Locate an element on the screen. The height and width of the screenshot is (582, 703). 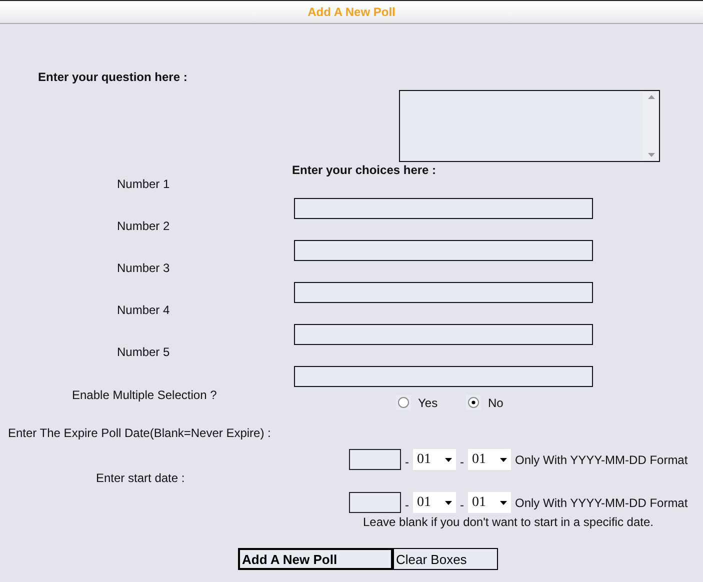
choices-heading: Enter your choices here : is located at coordinates (364, 170).